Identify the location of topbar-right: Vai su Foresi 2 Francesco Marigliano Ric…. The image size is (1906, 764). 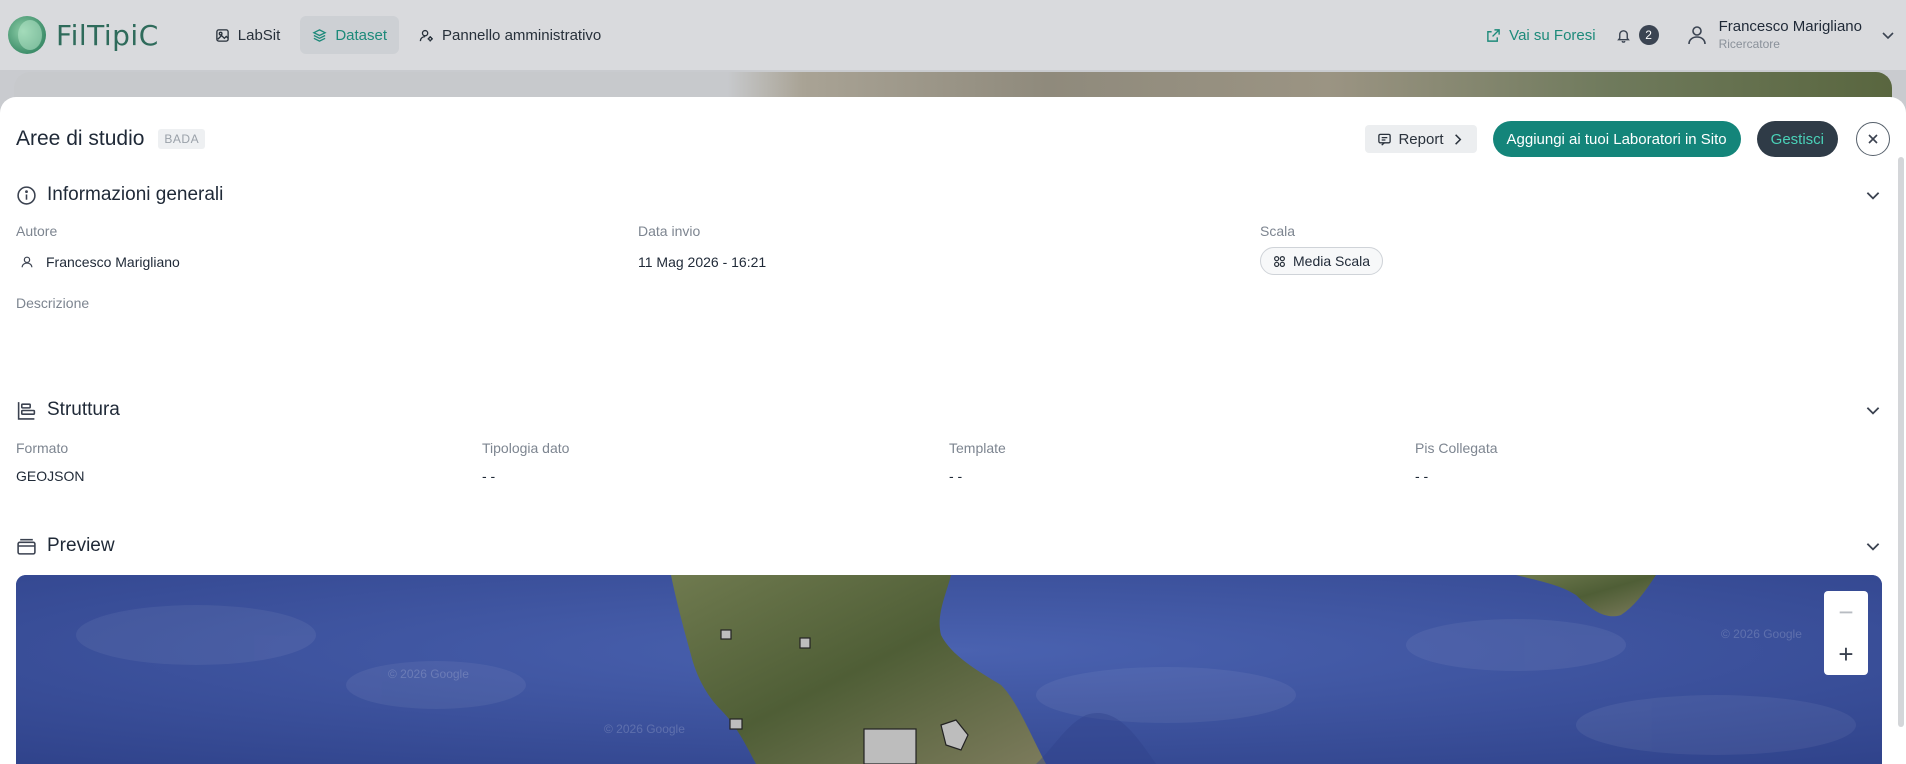
(1691, 34).